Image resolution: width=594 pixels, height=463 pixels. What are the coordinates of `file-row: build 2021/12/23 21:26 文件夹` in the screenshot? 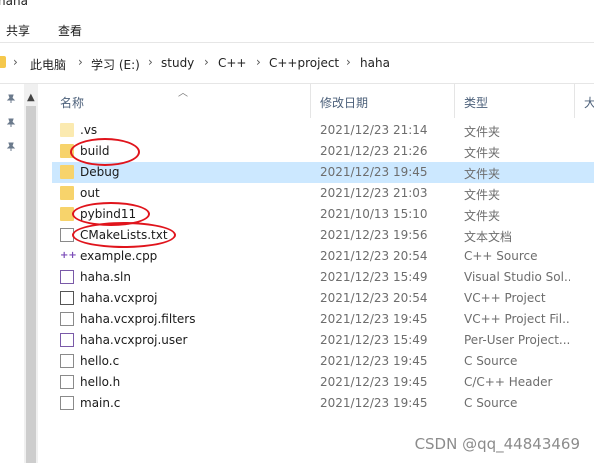 It's located at (323, 151).